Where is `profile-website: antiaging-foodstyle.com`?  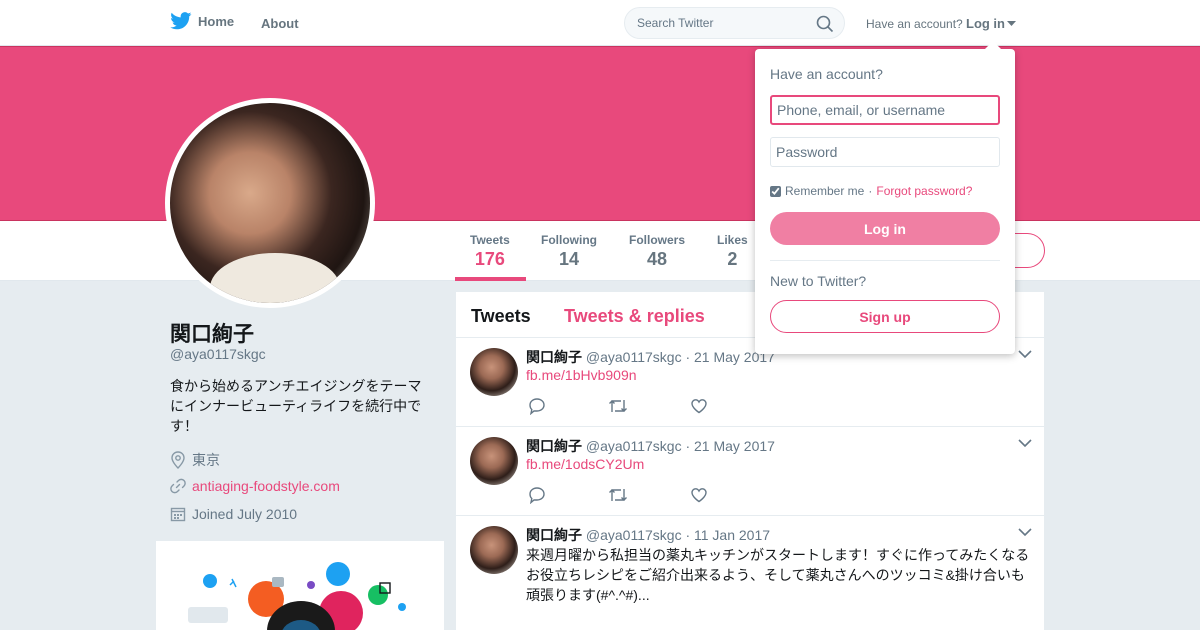 profile-website: antiaging-foodstyle.com is located at coordinates (255, 486).